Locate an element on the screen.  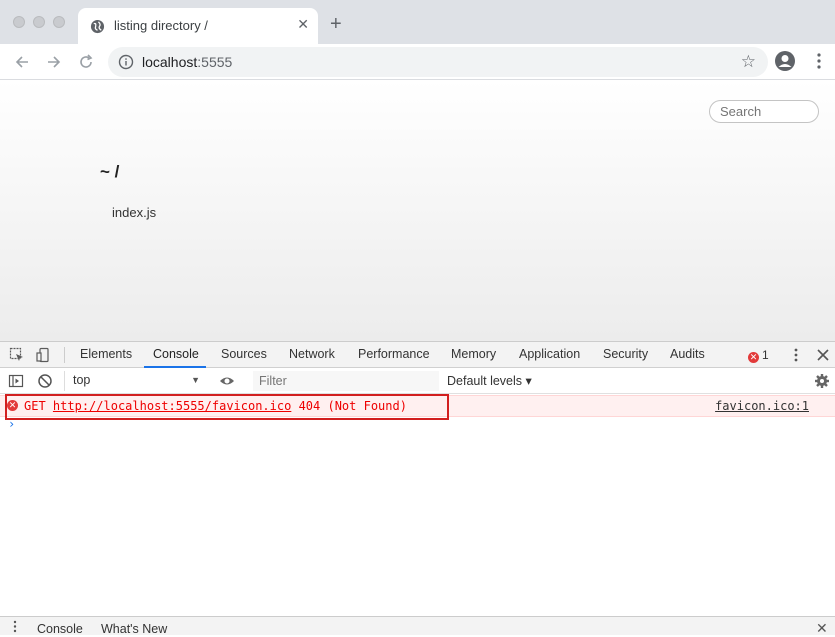
error-source-link: favicon.ico:1 is located at coordinates (762, 406).